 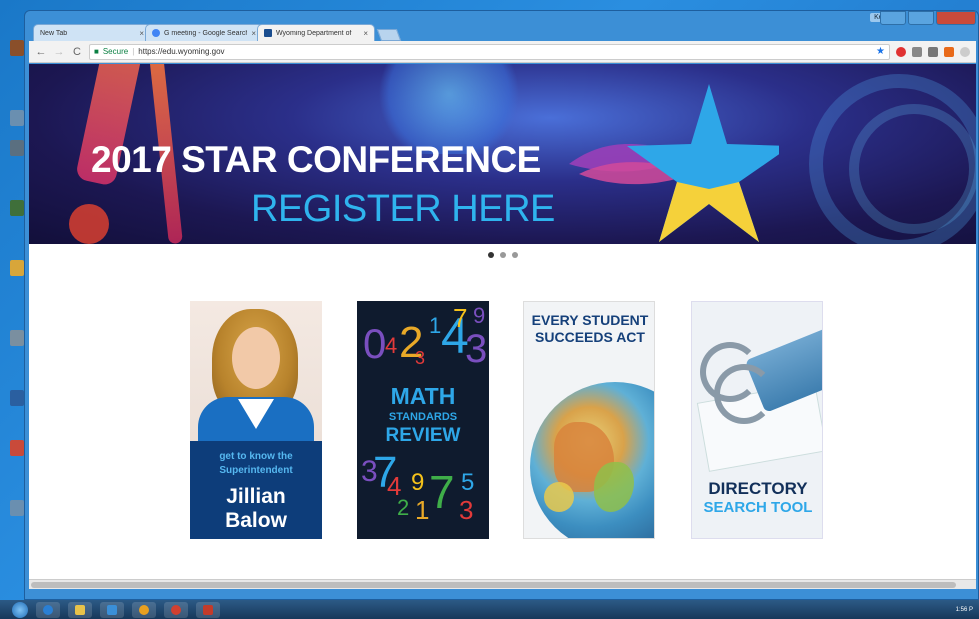 I want to click on pinterest-extension-icon, so click(x=901, y=51).